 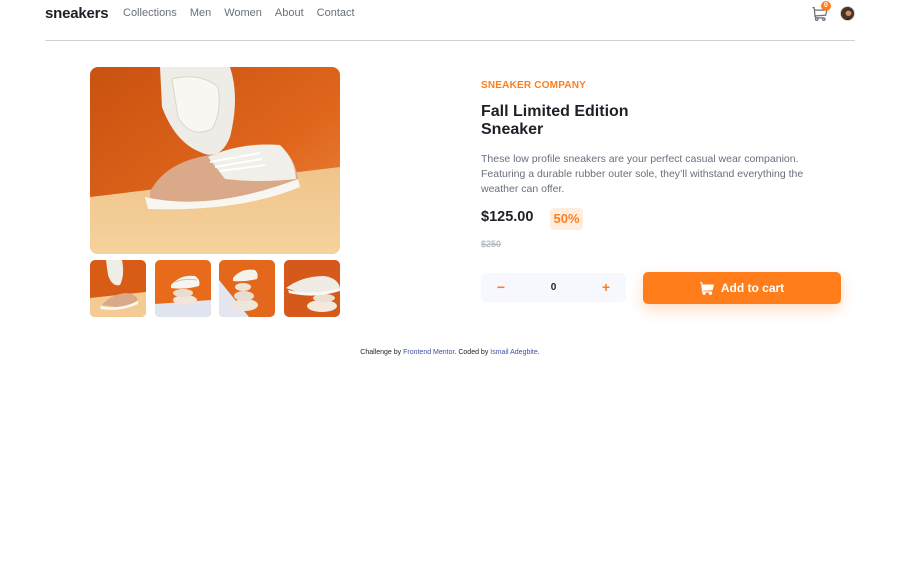 I want to click on attribution-middle: . Coded by, so click(x=471, y=352).